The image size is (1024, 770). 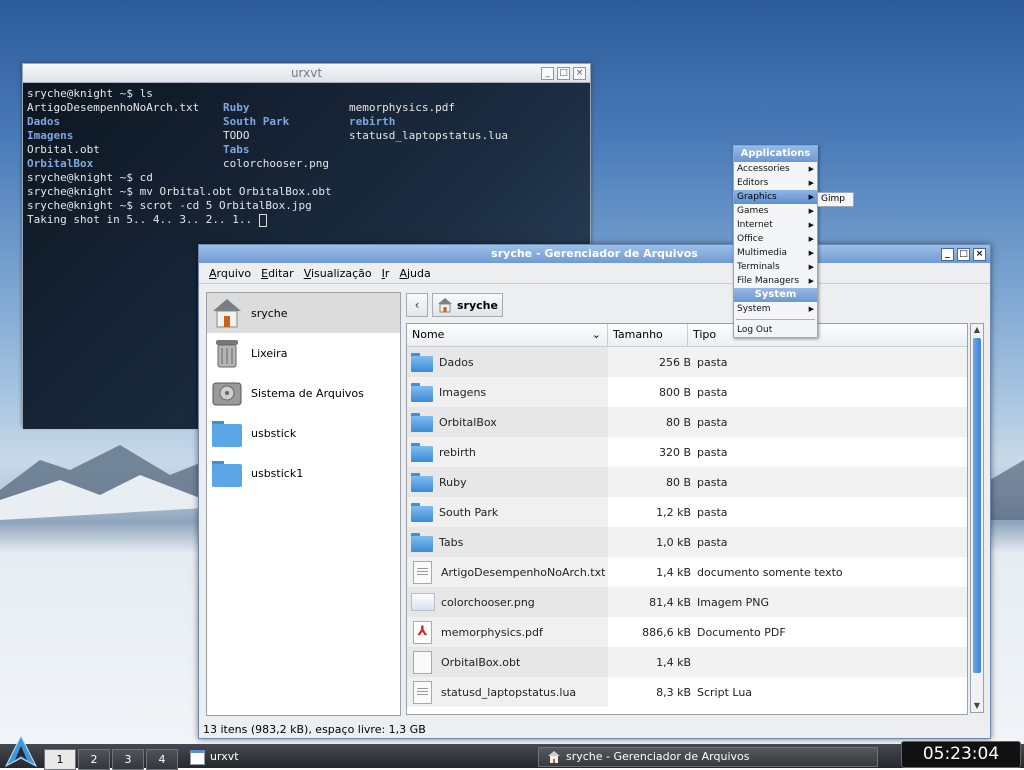 I want to click on menu-item-editors: Editors ▶, so click(x=775, y=183).